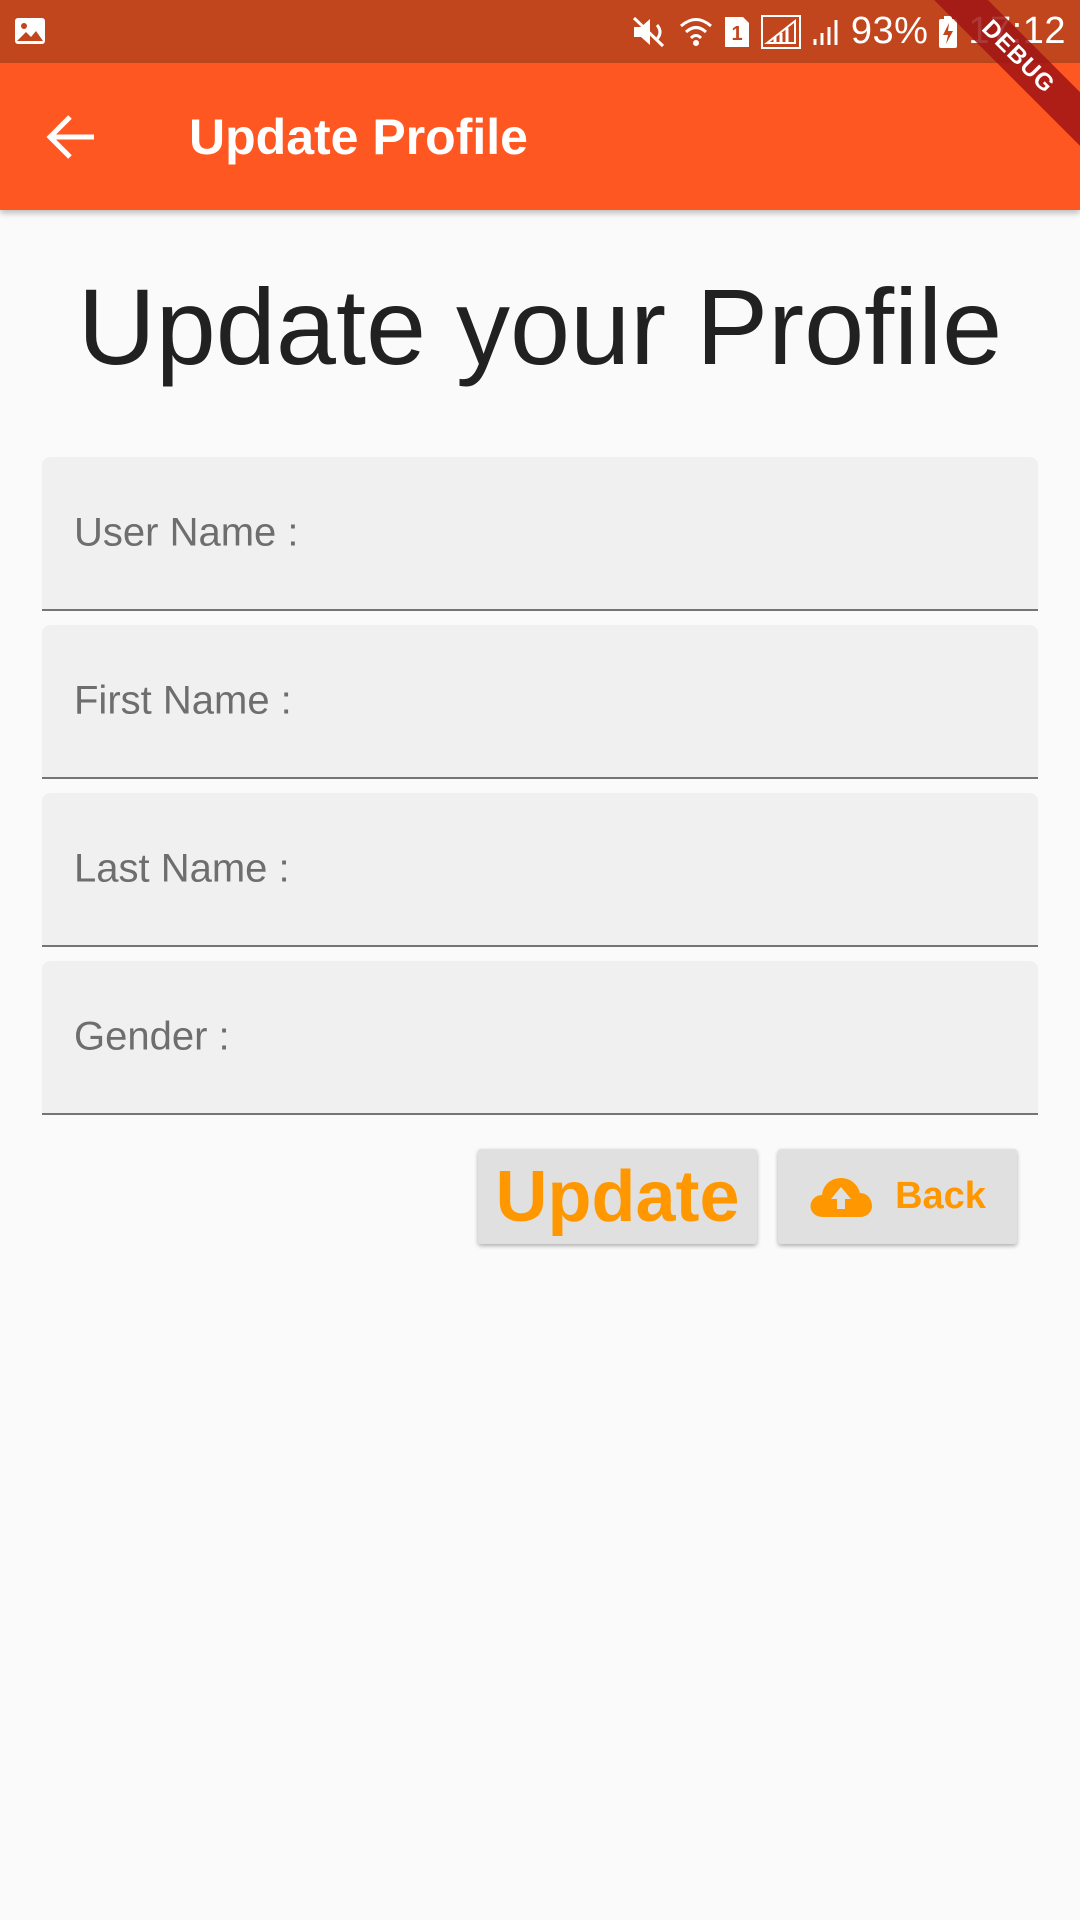 This screenshot has height=1920, width=1080. I want to click on last-name-input, so click(540, 869).